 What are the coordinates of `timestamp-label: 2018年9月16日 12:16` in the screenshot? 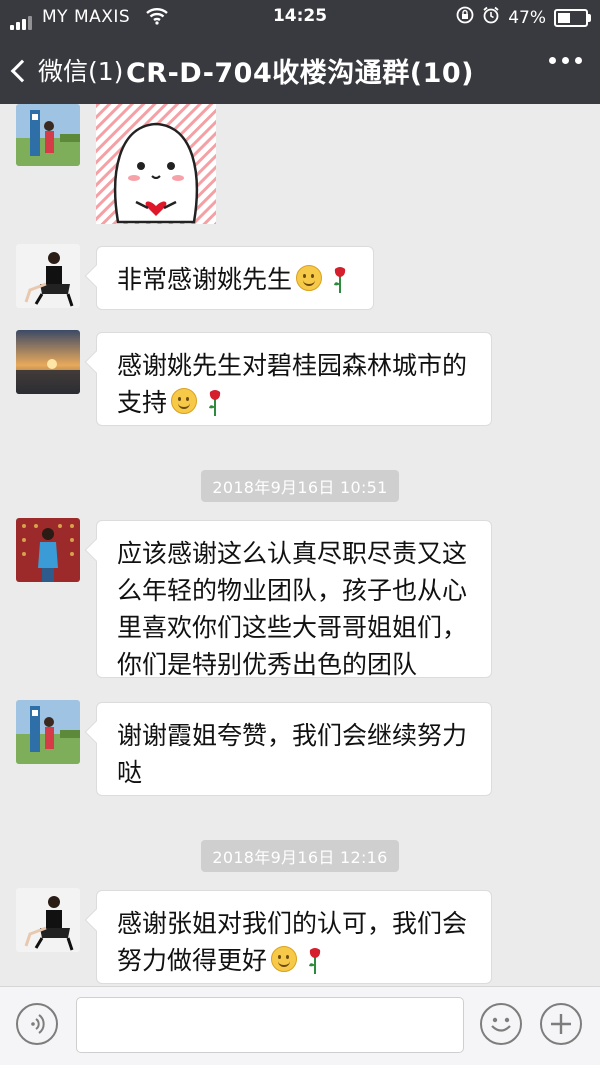 It's located at (300, 856).